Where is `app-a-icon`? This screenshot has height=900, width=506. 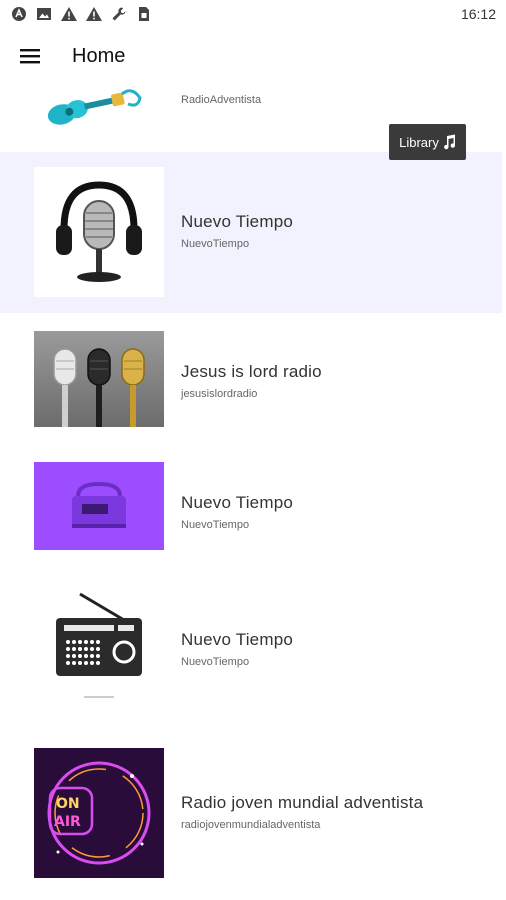 app-a-icon is located at coordinates (19, 14).